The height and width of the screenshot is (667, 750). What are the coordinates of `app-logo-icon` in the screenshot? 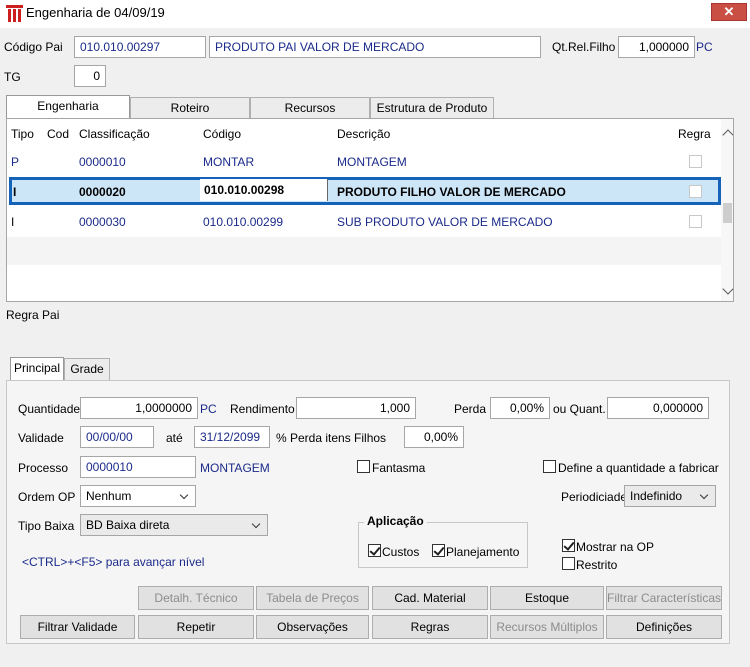 It's located at (14, 13).